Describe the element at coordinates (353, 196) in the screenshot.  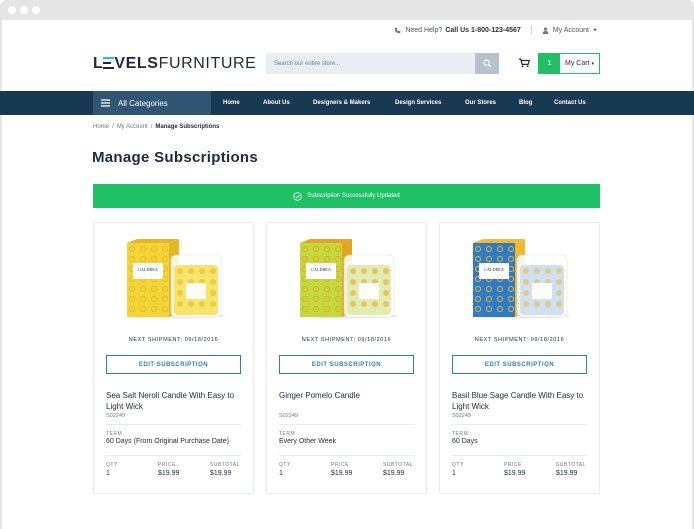
I see `success-message: Subscription Successfully Updated` at that location.